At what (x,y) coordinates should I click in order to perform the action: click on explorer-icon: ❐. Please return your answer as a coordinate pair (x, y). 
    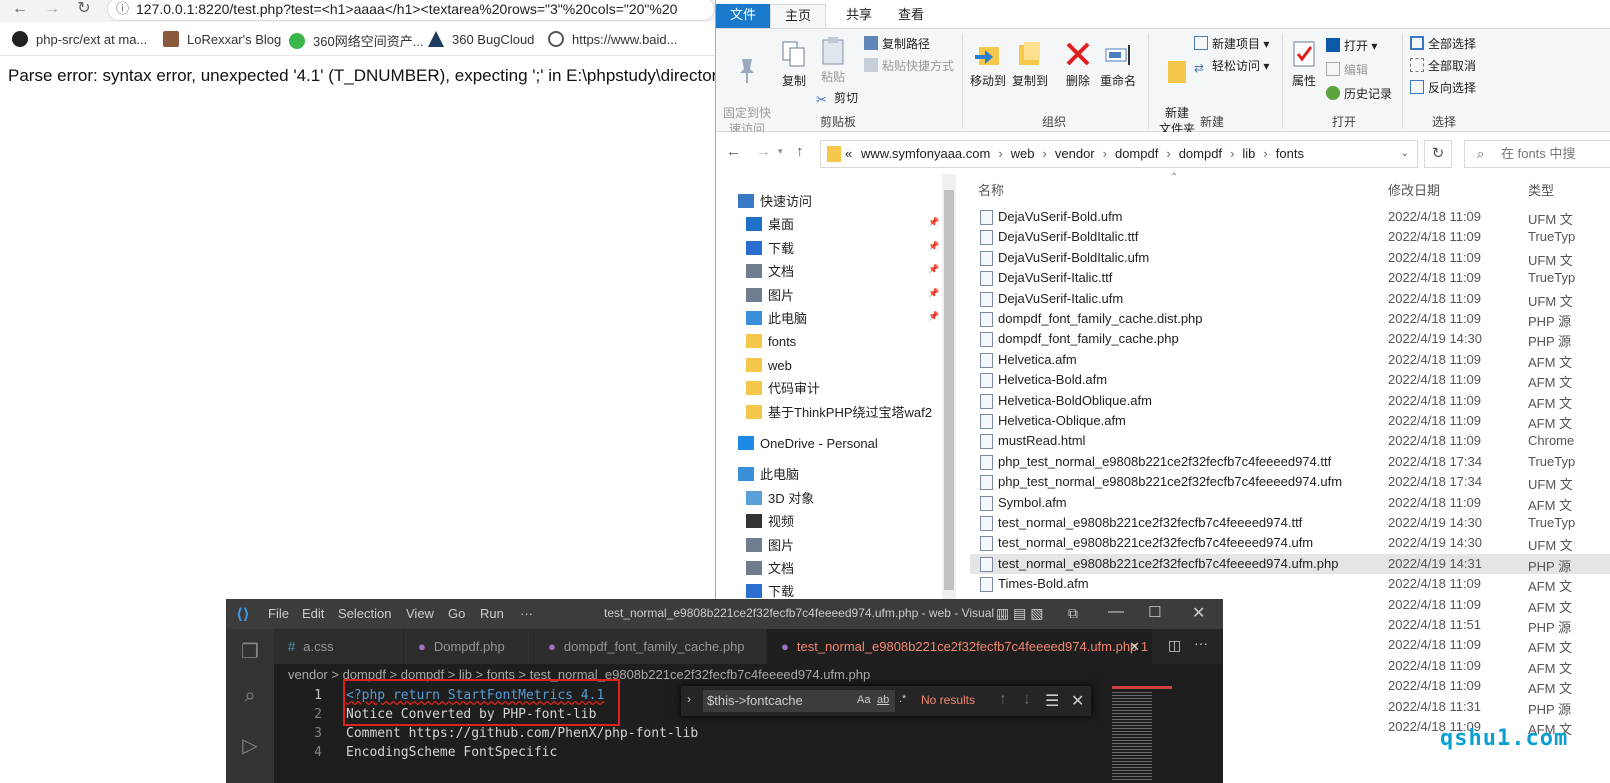
    Looking at the image, I should click on (250, 651).